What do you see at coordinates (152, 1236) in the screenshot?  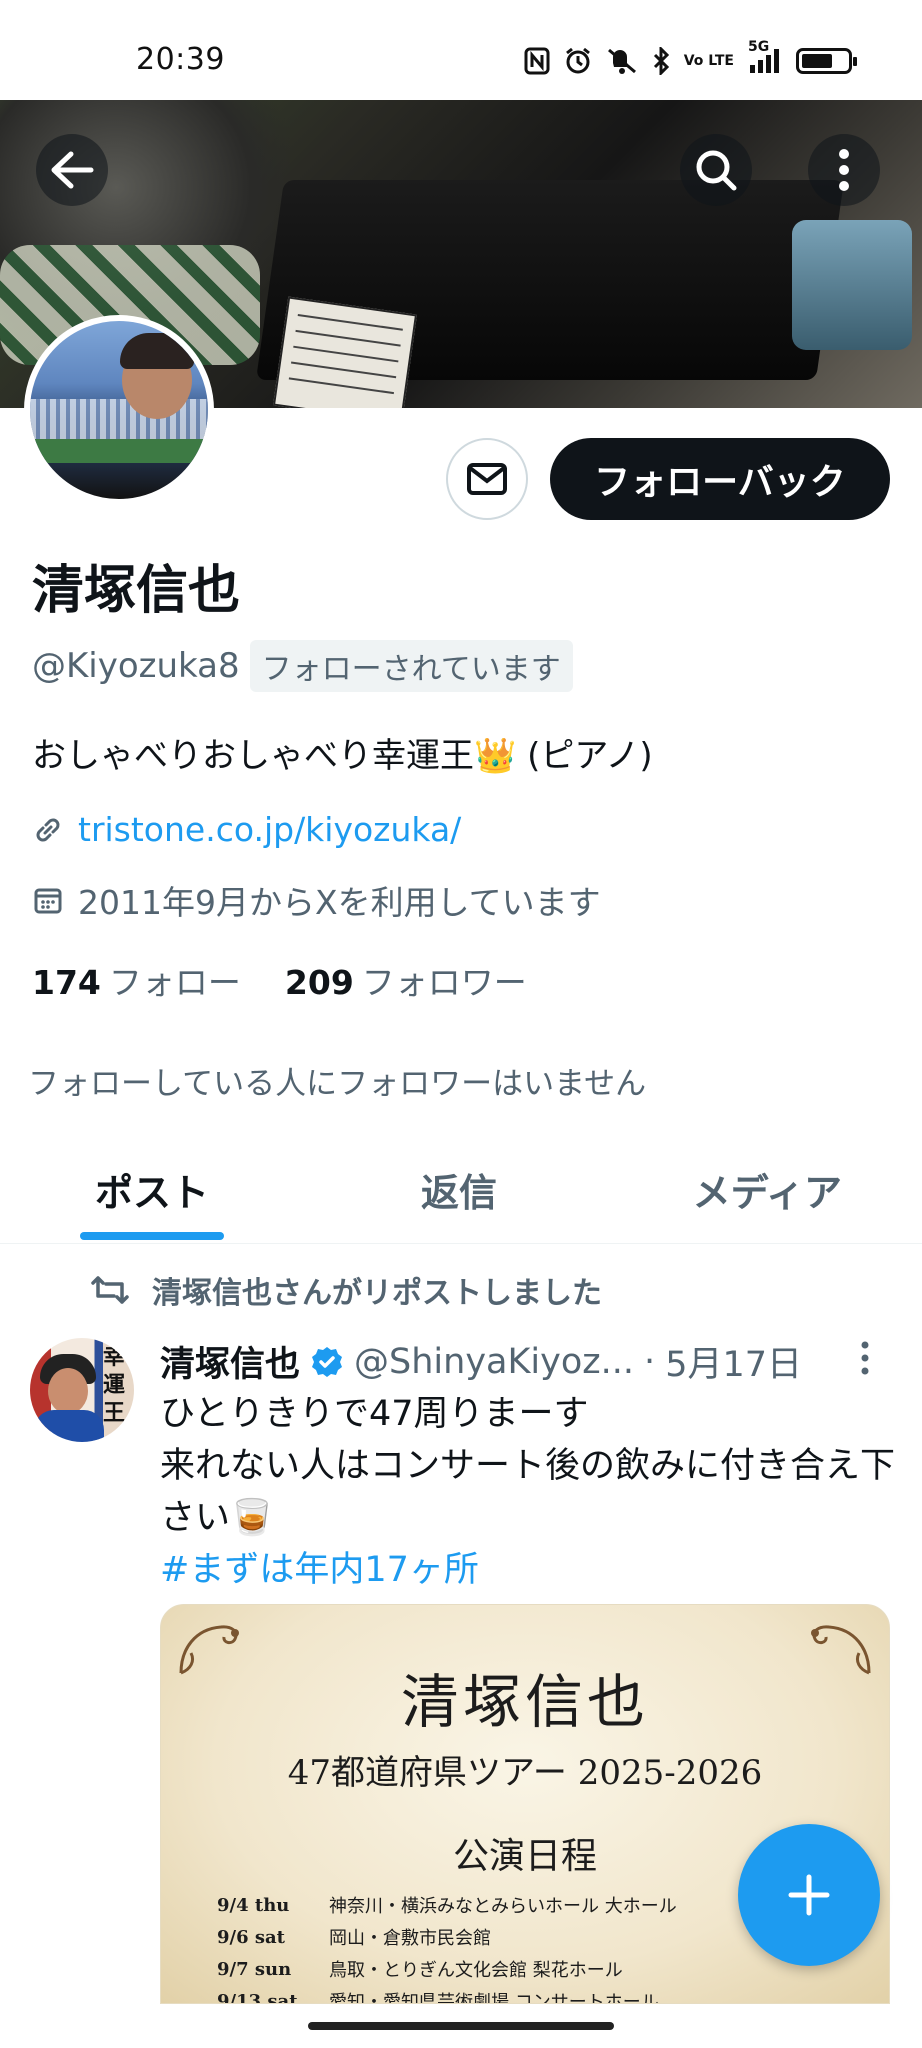 I see `active-tab-indicator` at bounding box center [152, 1236].